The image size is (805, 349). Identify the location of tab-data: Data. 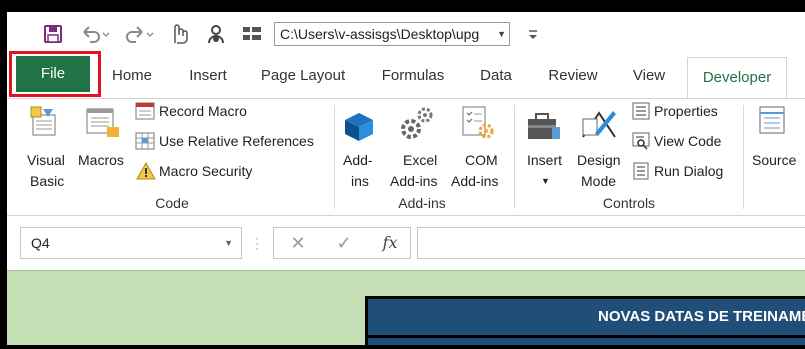
(496, 76).